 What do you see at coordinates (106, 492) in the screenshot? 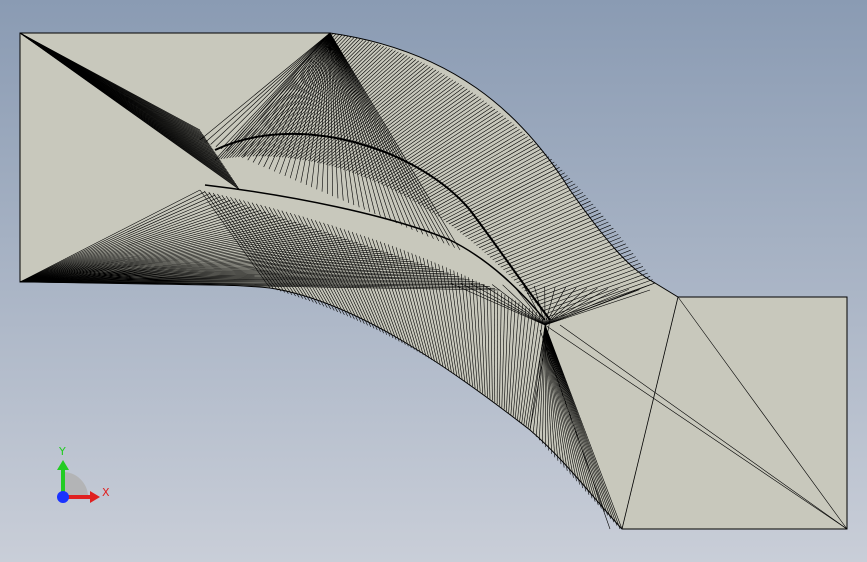
I see `x-axis-label: X` at bounding box center [106, 492].